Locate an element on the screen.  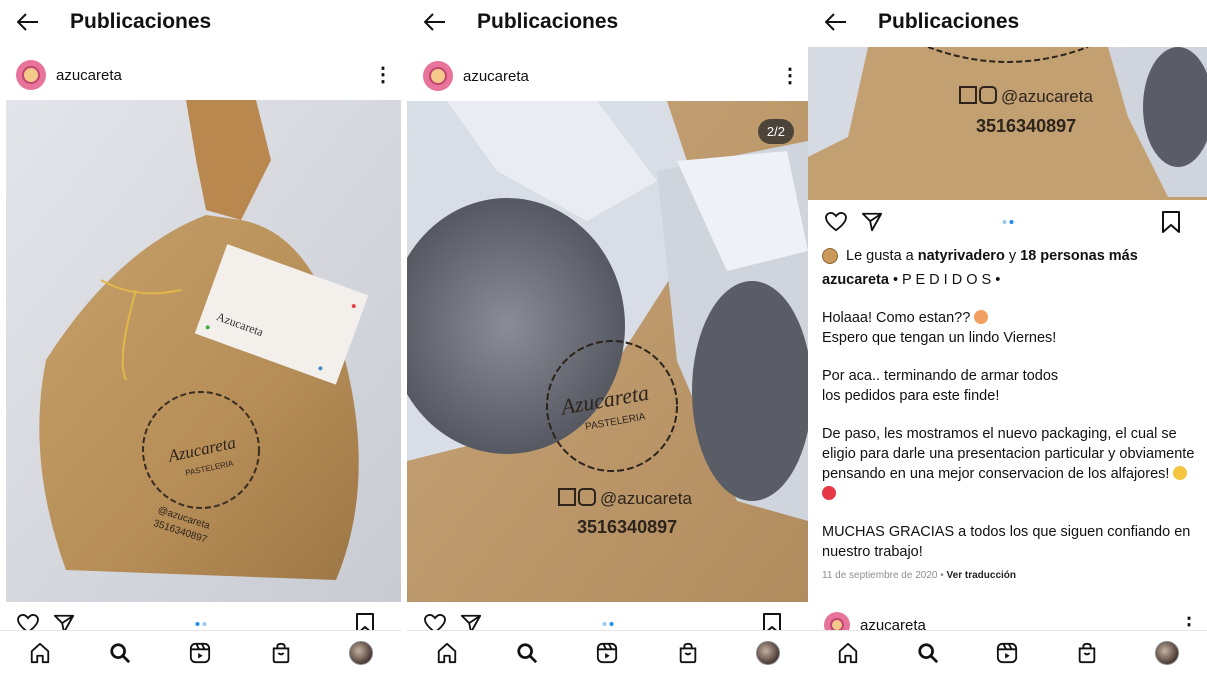
likes-prefix: Le gusta a is located at coordinates (880, 256).